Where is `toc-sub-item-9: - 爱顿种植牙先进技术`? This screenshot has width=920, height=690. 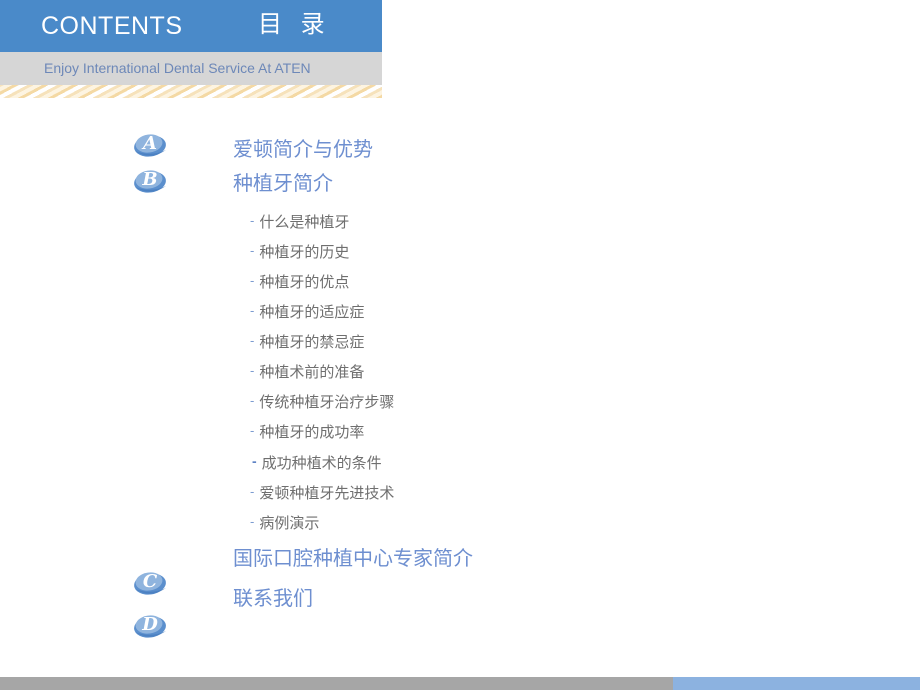 toc-sub-item-9: - 爱顿种植牙先进技术 is located at coordinates (322, 493).